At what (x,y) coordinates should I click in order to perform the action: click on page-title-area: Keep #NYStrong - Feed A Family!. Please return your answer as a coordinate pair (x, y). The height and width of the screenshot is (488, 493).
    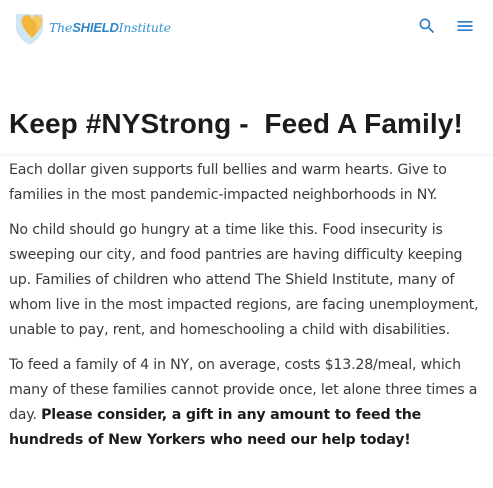
    Looking at the image, I should click on (244, 124).